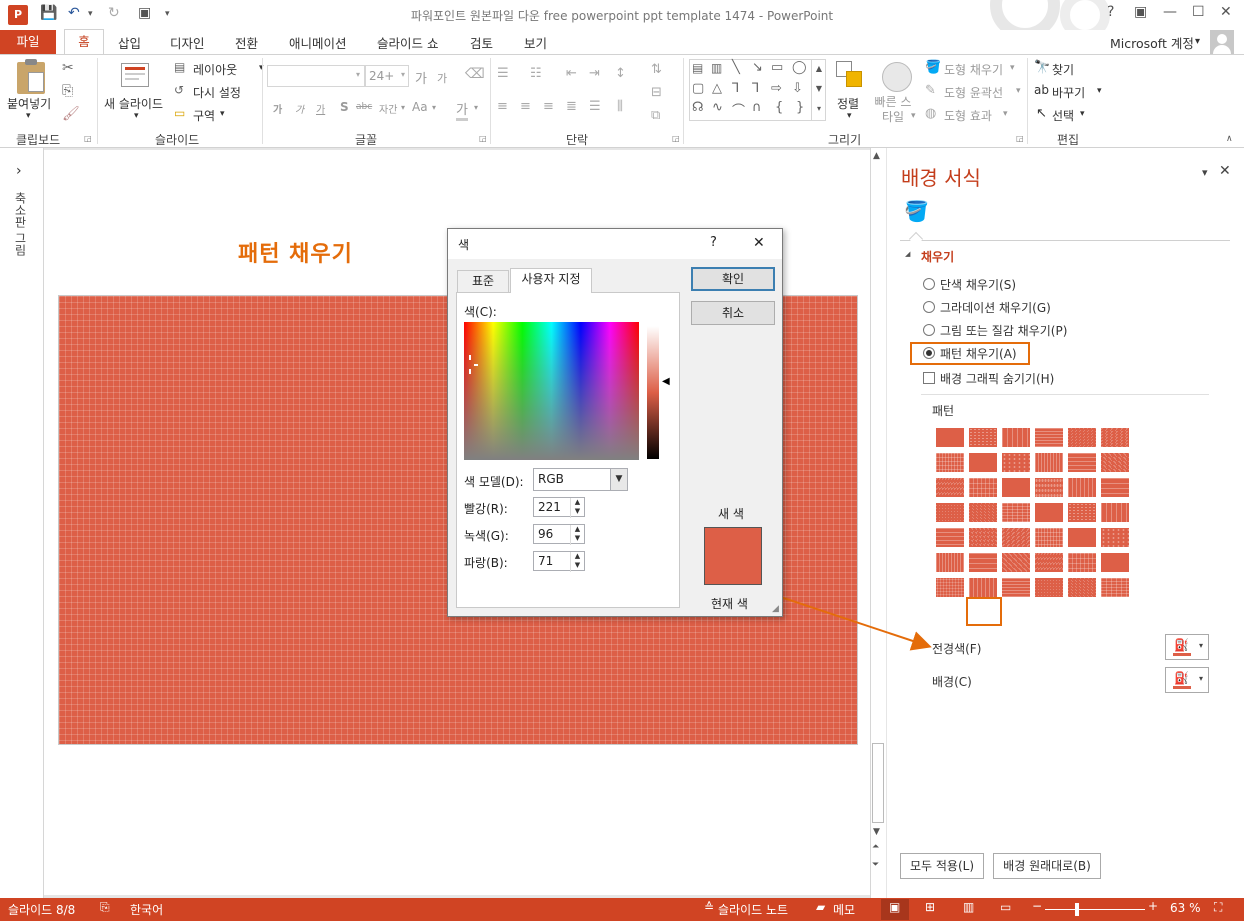 Image resolution: width=1244 pixels, height=921 pixels. Describe the element at coordinates (535, 42) in the screenshot. I see `tab-view: 보기` at that location.